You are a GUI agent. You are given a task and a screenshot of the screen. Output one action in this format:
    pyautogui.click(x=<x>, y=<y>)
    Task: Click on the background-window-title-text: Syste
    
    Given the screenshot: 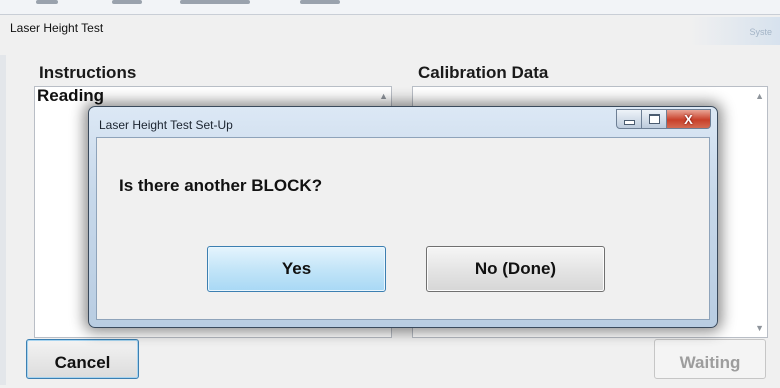 What is the action you would take?
    pyautogui.click(x=760, y=32)
    